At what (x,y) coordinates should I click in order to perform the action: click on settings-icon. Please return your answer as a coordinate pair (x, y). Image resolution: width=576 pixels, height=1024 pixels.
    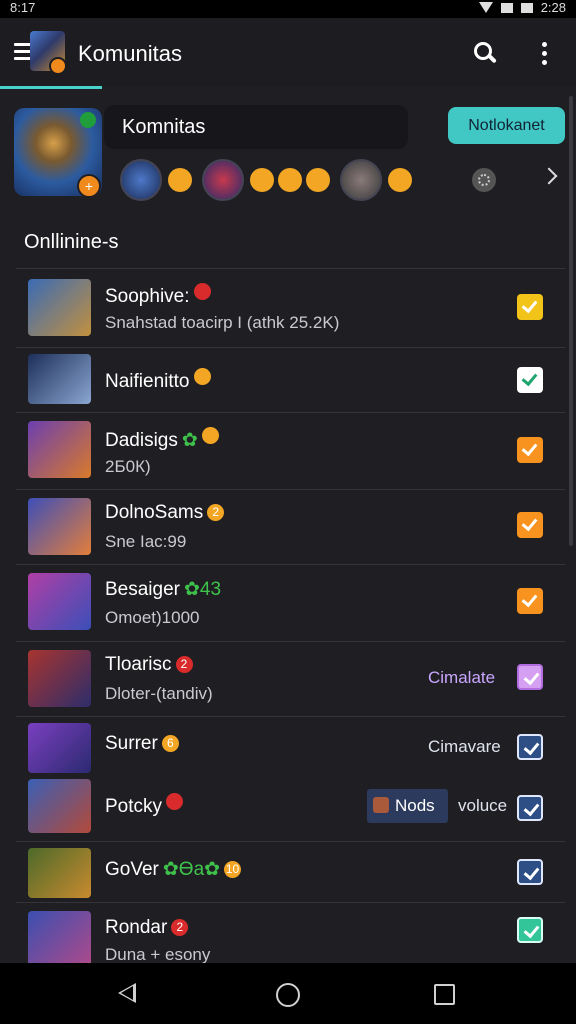
    Looking at the image, I should click on (484, 180).